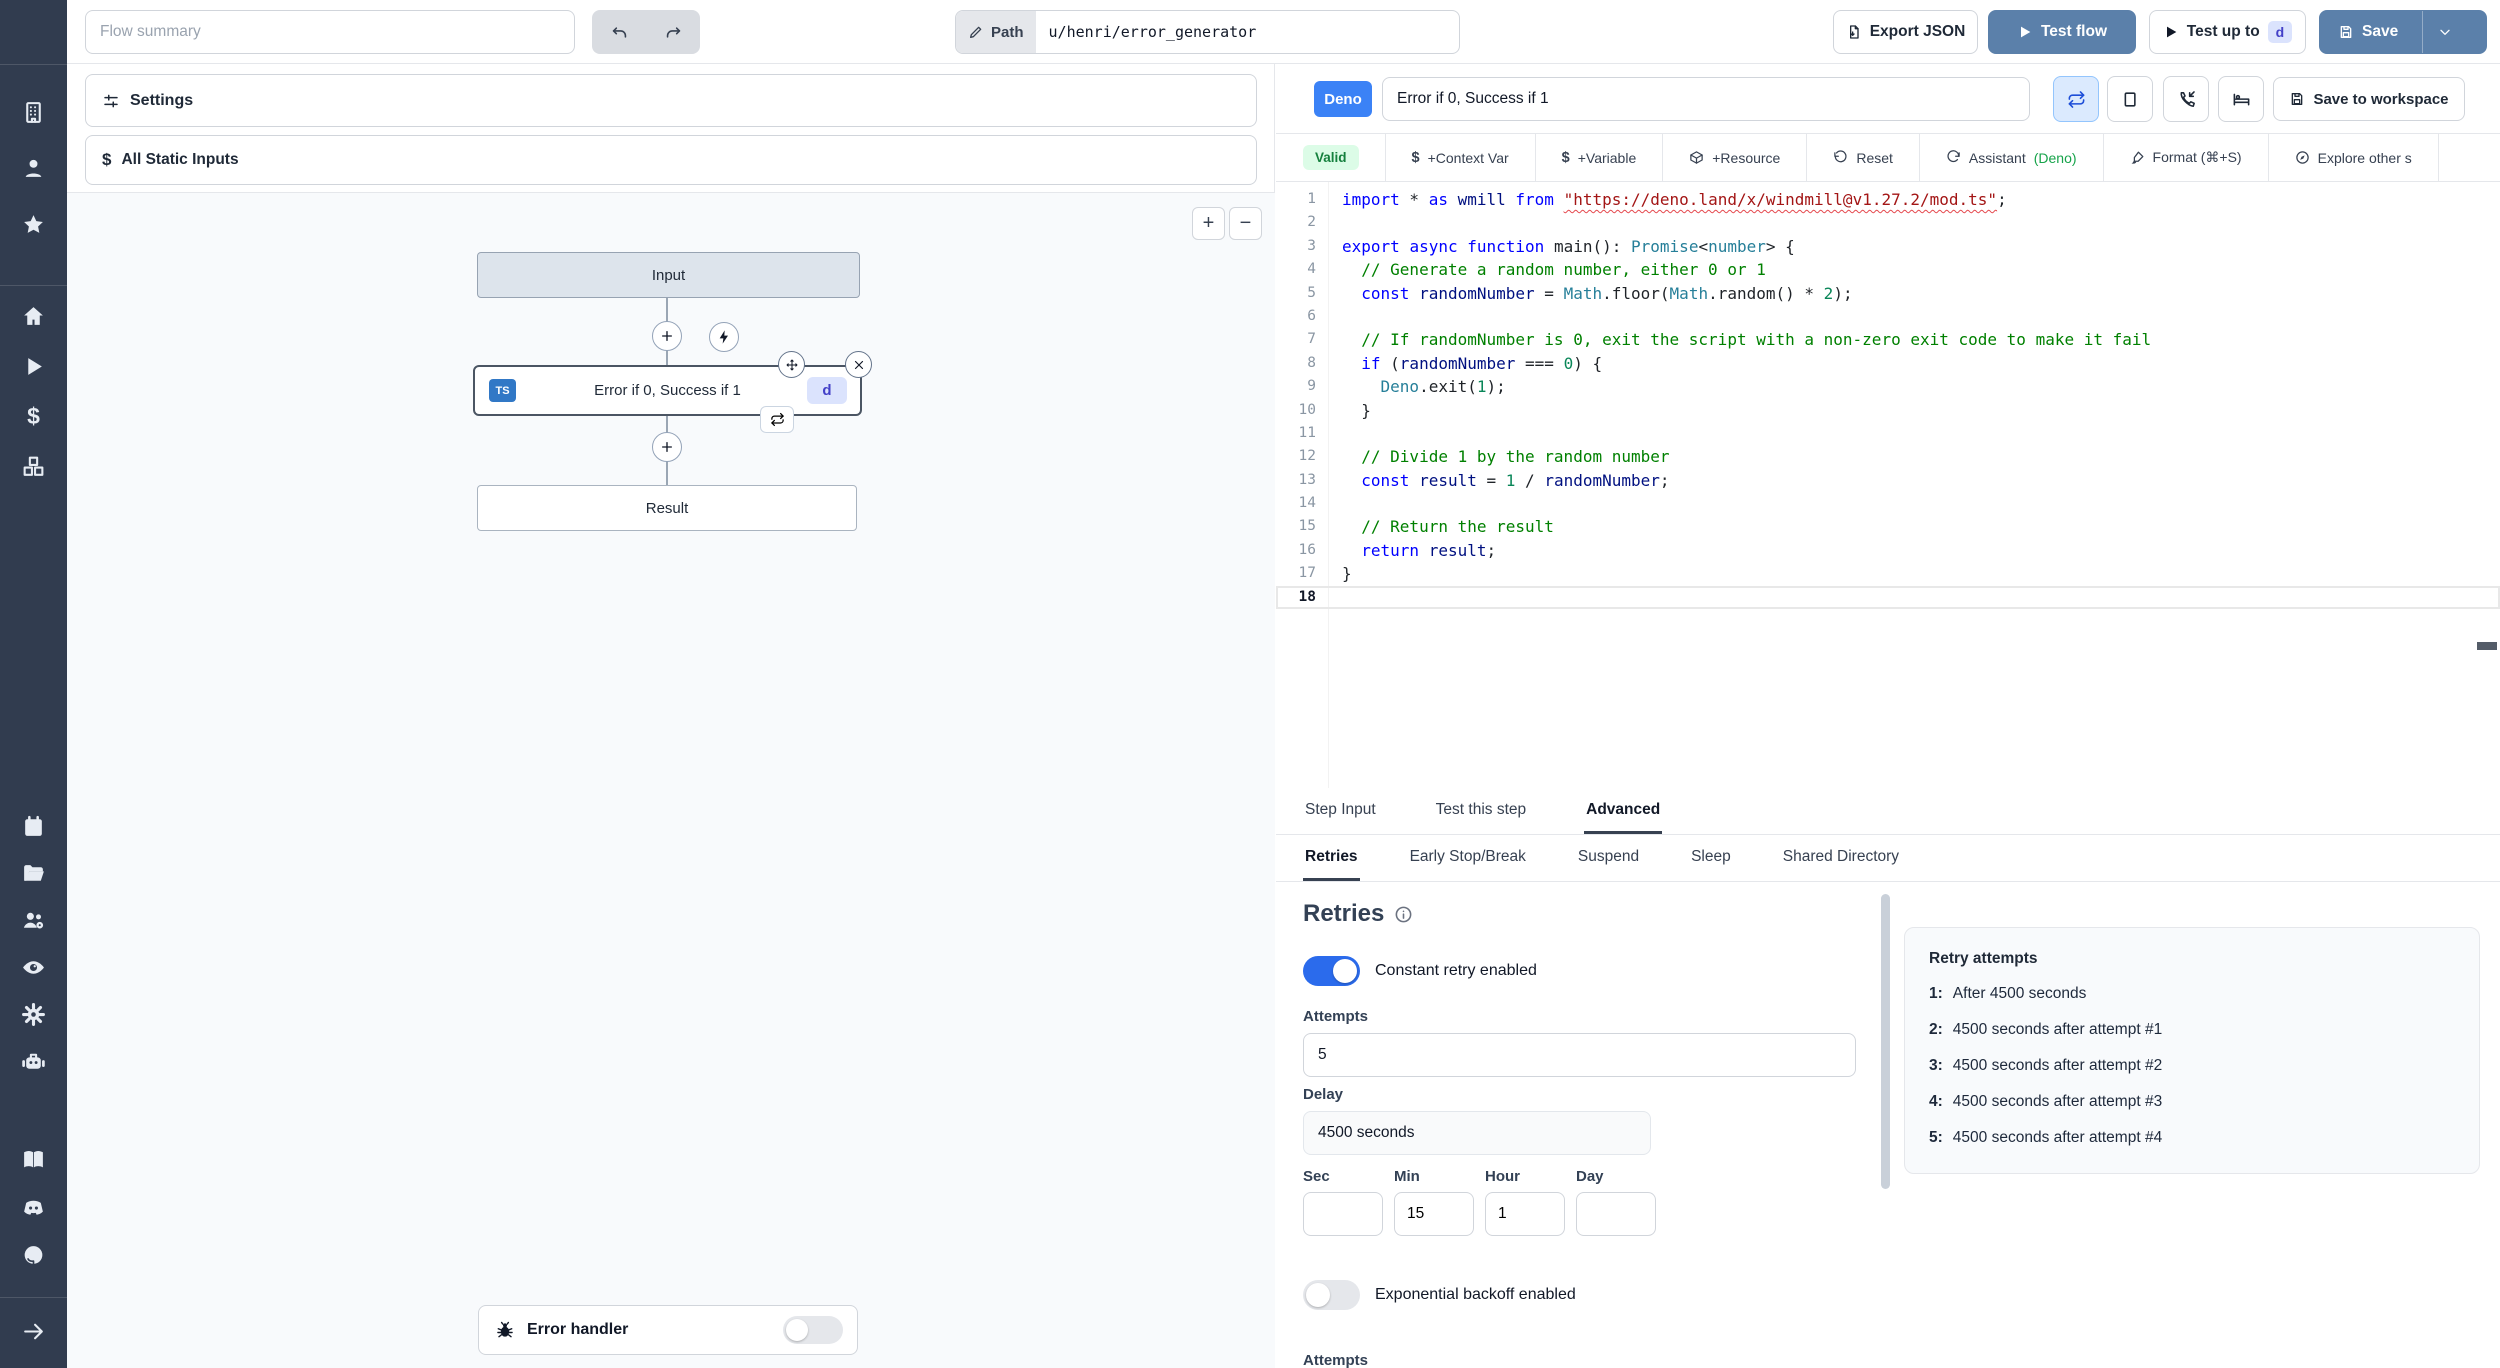 This screenshot has width=2500, height=1368. What do you see at coordinates (33, 224) in the screenshot?
I see `sidebar-star-icon` at bounding box center [33, 224].